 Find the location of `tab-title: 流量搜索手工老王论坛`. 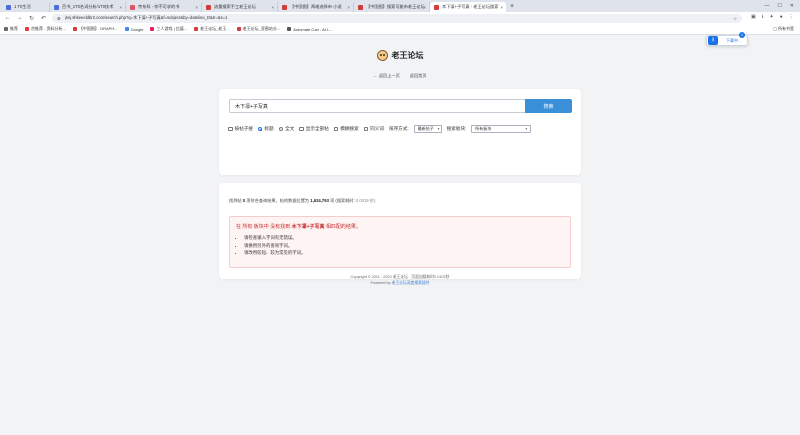

tab-title: 流量搜索手工老王论坛 is located at coordinates (235, 6).